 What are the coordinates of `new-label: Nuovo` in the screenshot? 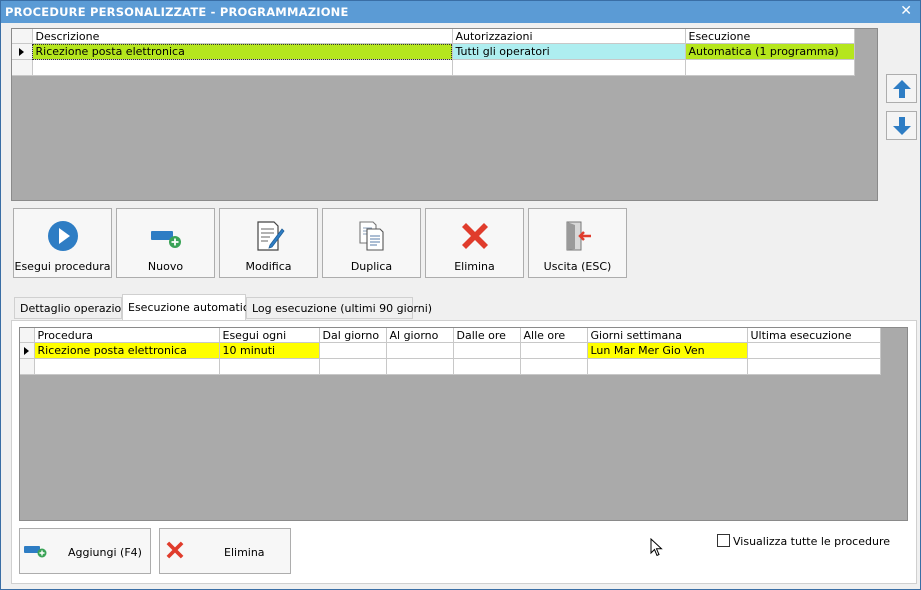 It's located at (165, 266).